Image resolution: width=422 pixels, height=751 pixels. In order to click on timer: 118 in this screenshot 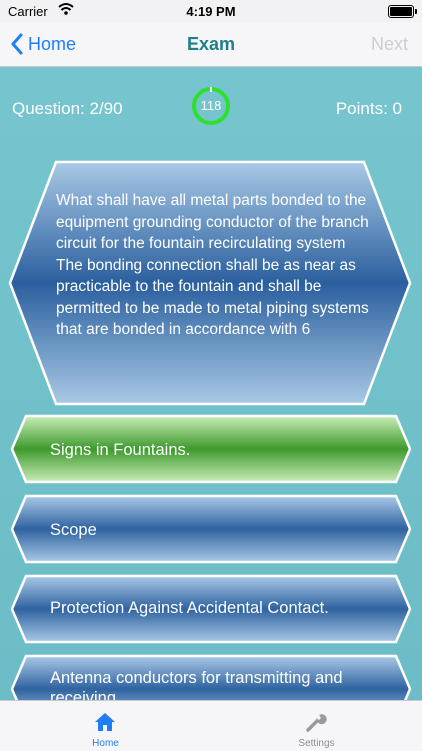, I will do `click(211, 106)`.